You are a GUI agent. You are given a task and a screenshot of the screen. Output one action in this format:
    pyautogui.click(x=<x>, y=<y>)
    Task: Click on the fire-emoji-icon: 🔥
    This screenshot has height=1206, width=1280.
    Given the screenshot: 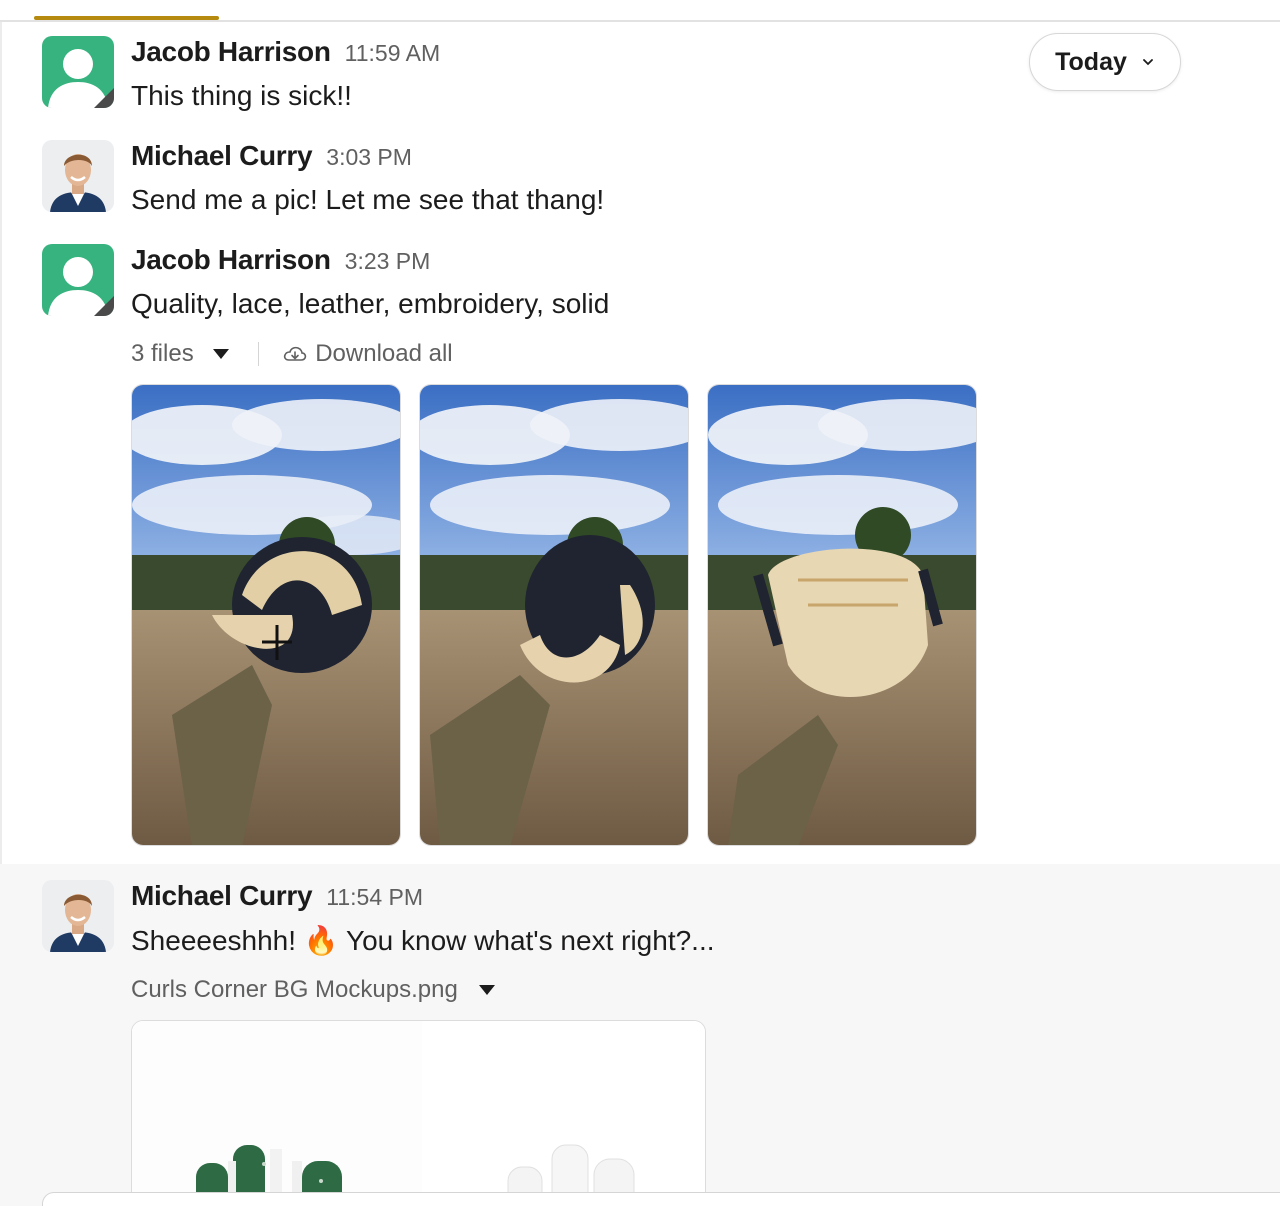 What is the action you would take?
    pyautogui.click(x=321, y=940)
    